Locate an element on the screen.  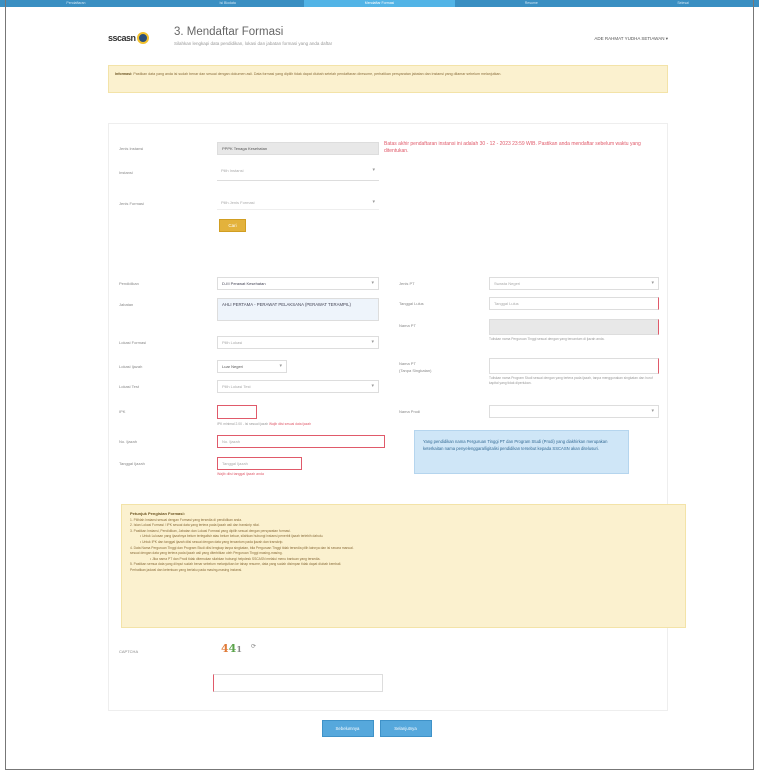
akreditasi-select is located at coordinates (574, 411).